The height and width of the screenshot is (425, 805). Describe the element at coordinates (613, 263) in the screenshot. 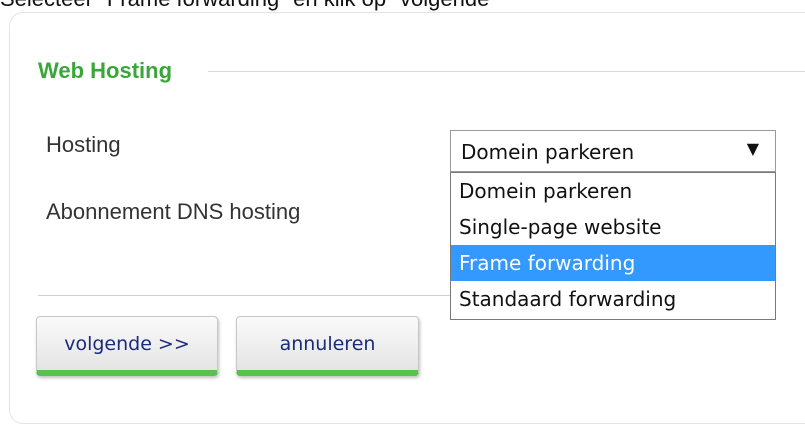

I see `option-frame-forwarding: Frame forwarding` at that location.